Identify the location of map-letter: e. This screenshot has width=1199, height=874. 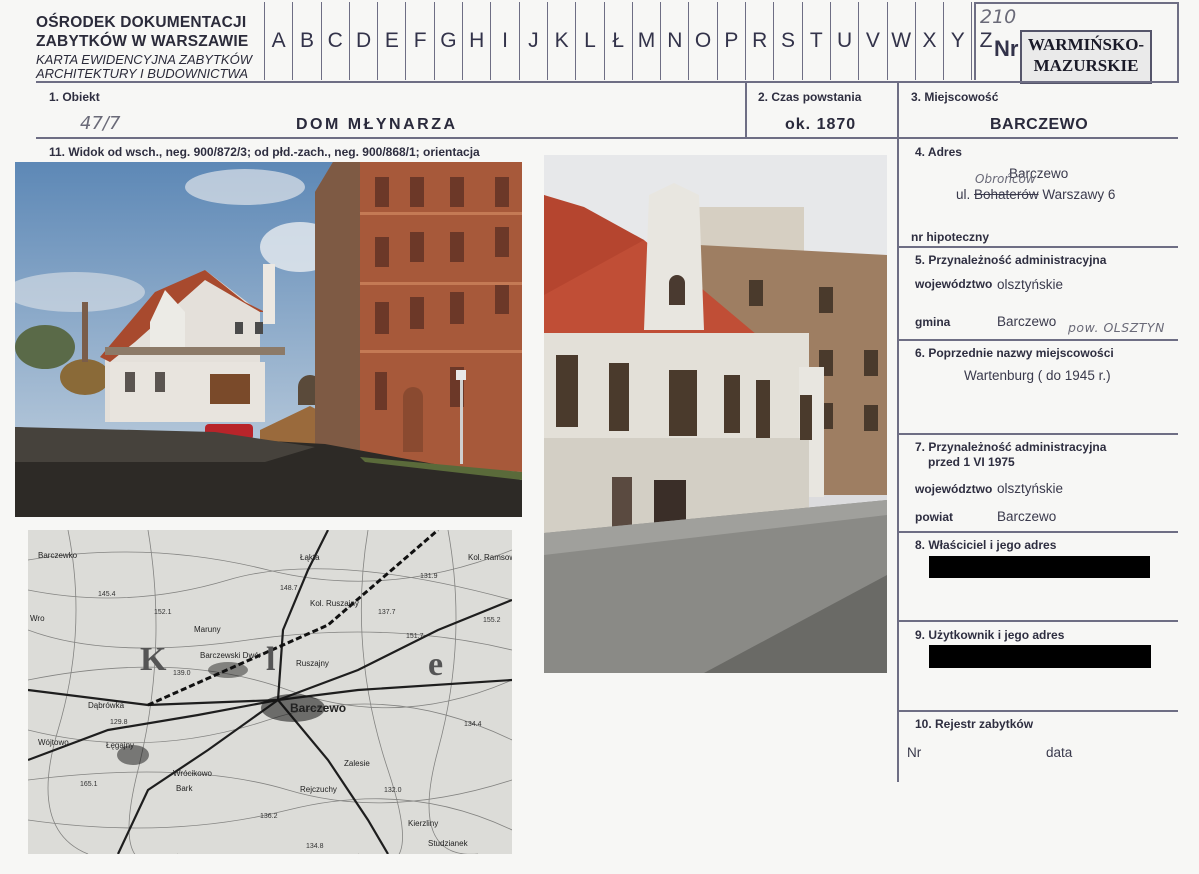
(435, 664).